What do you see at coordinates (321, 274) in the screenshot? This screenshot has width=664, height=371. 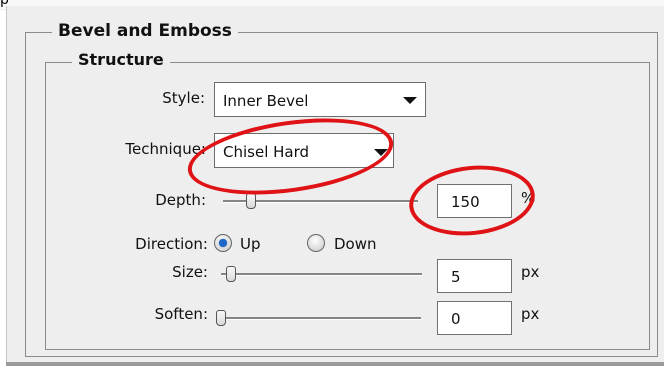 I see `size-slider-track` at bounding box center [321, 274].